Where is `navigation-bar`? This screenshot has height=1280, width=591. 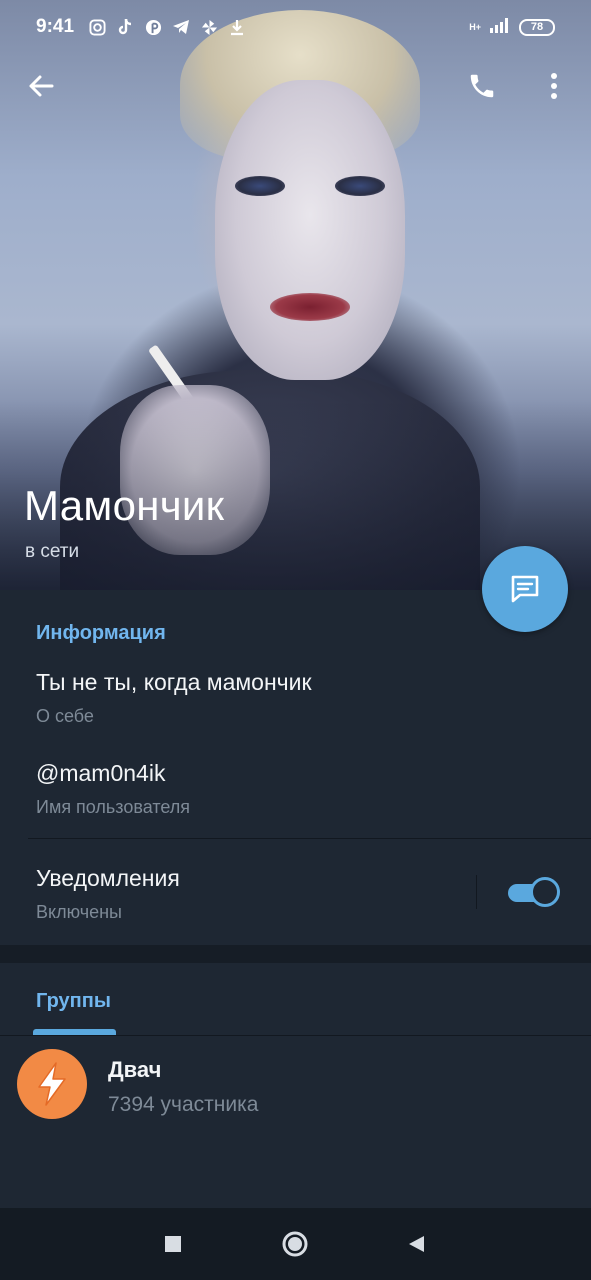
navigation-bar is located at coordinates (295, 1244).